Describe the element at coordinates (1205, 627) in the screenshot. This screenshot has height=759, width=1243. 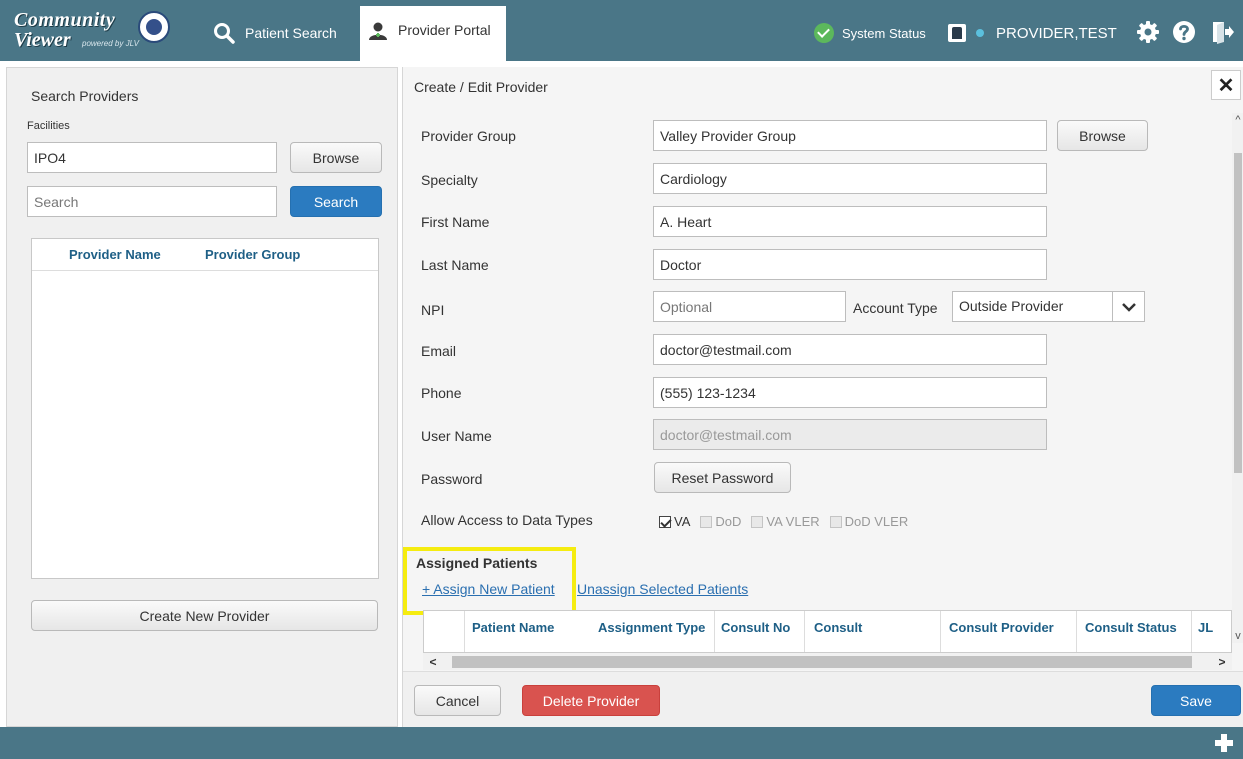
I see `column-jl: JL` at that location.